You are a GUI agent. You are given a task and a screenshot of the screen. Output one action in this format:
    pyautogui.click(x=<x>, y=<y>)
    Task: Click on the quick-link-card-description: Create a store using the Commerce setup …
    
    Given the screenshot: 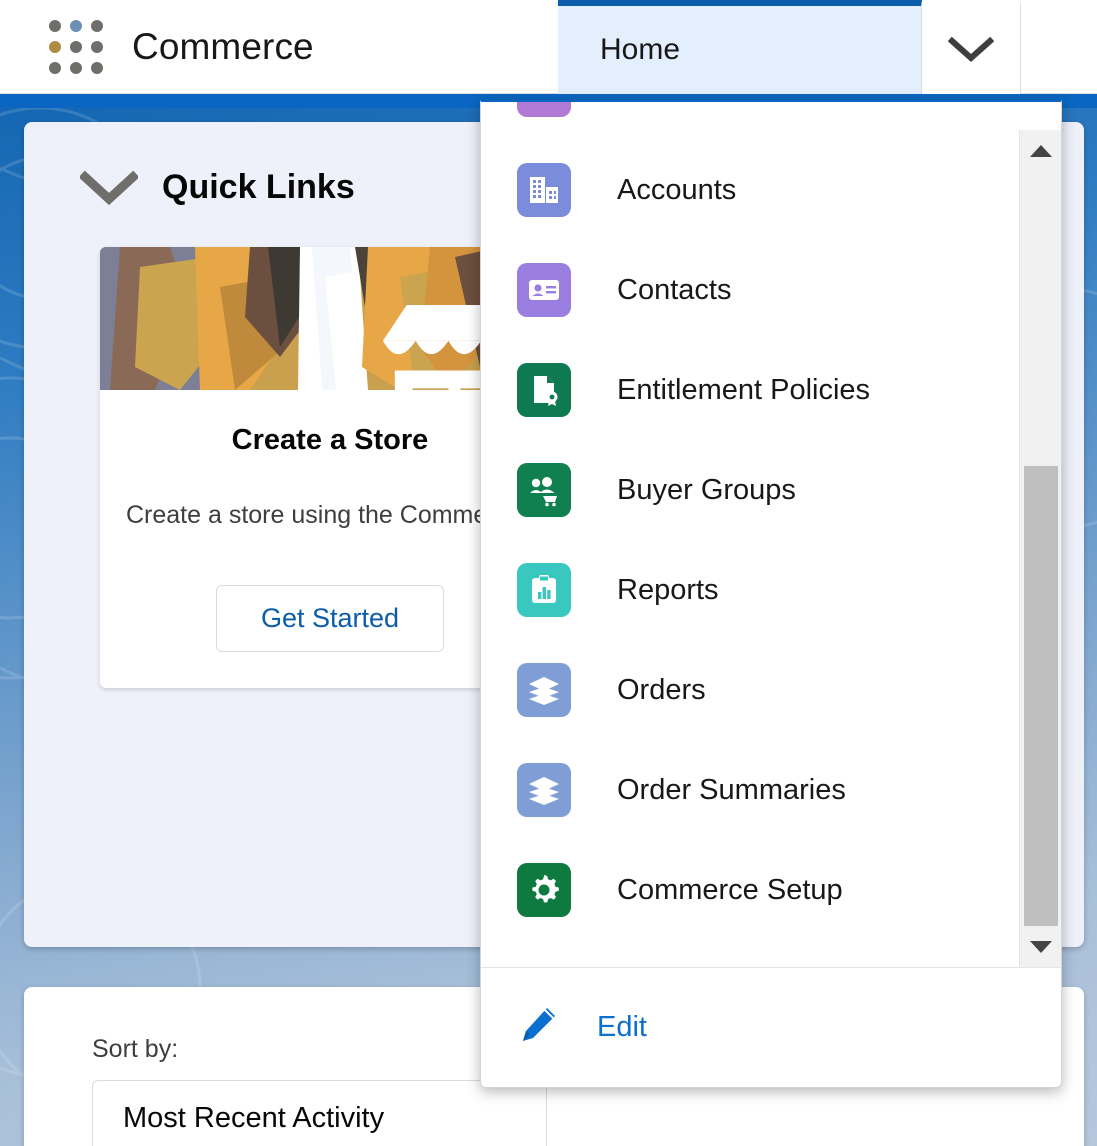 What is the action you would take?
    pyautogui.click(x=343, y=515)
    